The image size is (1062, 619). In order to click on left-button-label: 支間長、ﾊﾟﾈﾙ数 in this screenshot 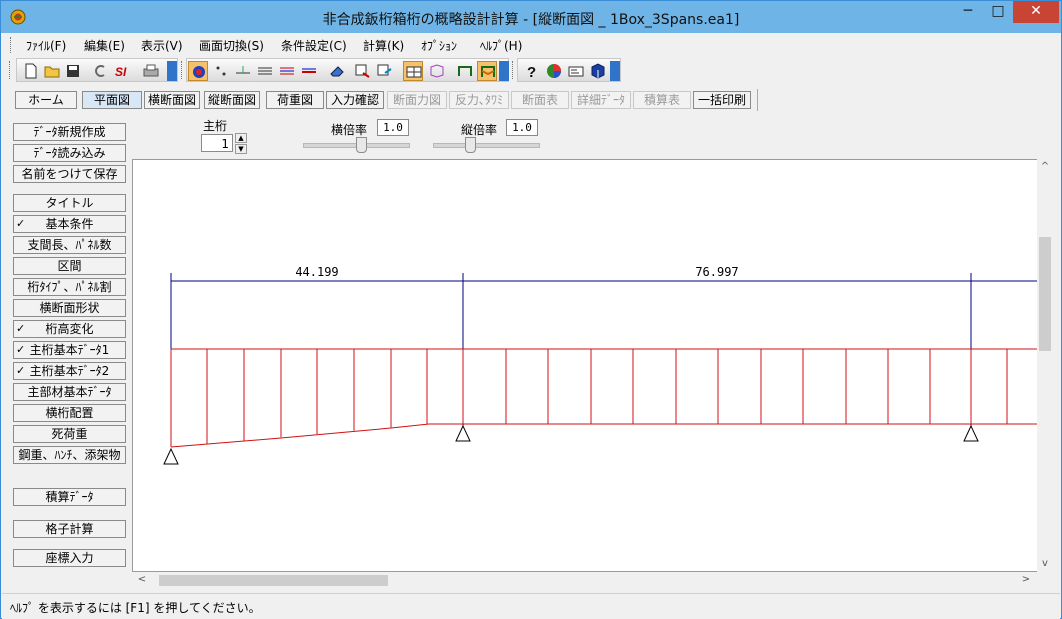, I will do `click(69, 245)`.